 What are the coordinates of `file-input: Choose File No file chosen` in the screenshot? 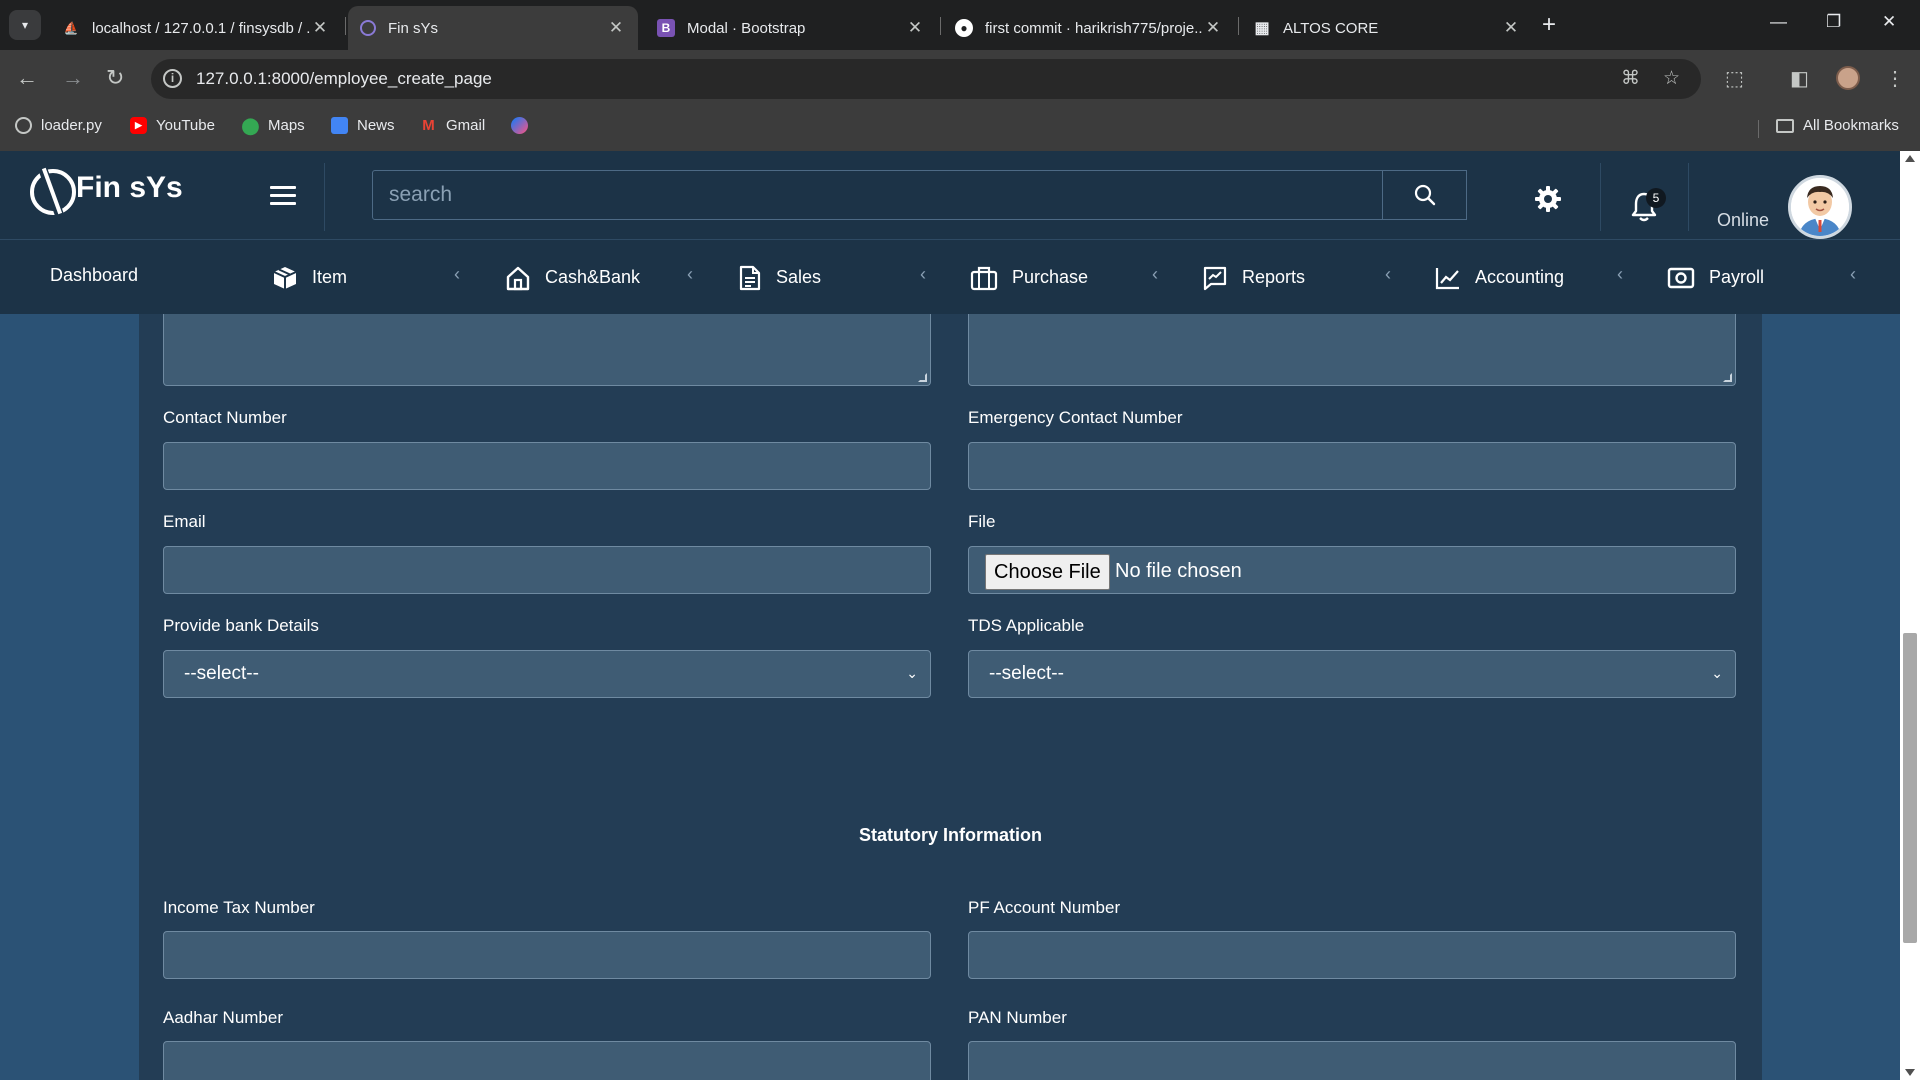 It's located at (1352, 570).